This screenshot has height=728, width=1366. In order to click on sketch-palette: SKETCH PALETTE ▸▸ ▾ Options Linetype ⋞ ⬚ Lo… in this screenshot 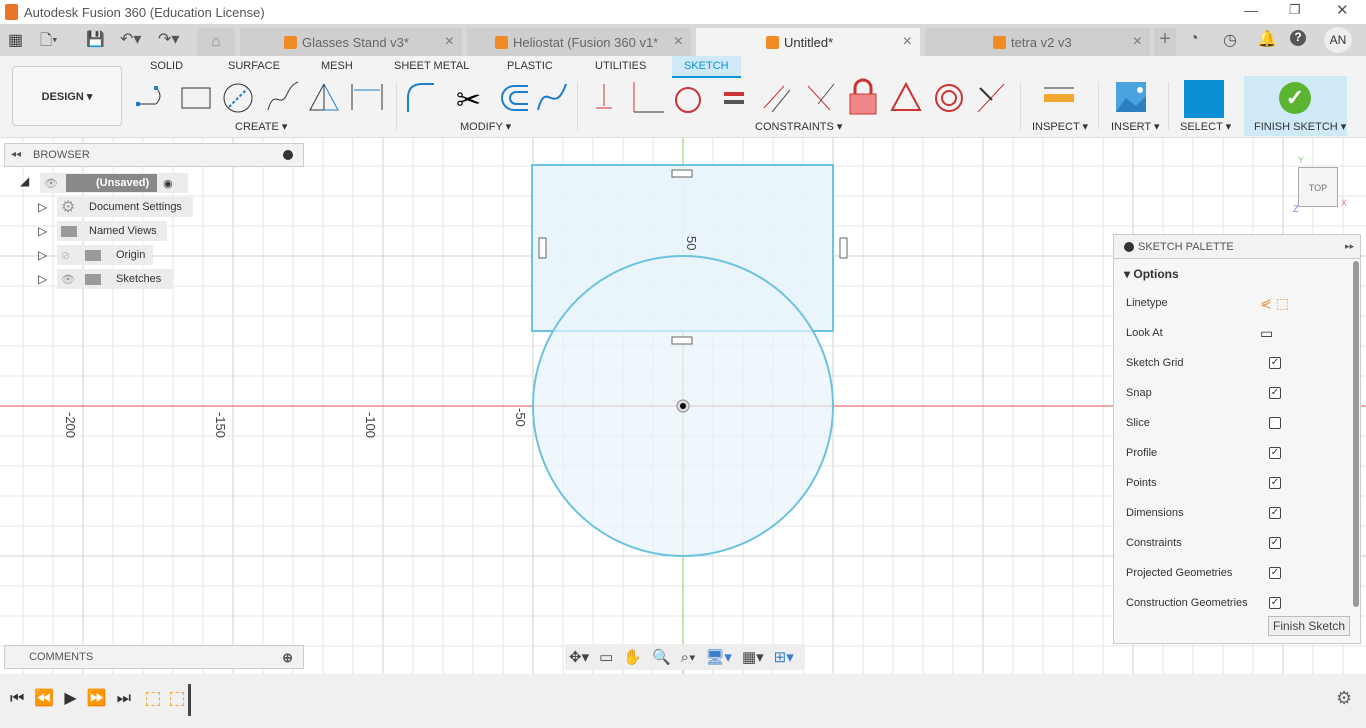, I will do `click(1237, 439)`.